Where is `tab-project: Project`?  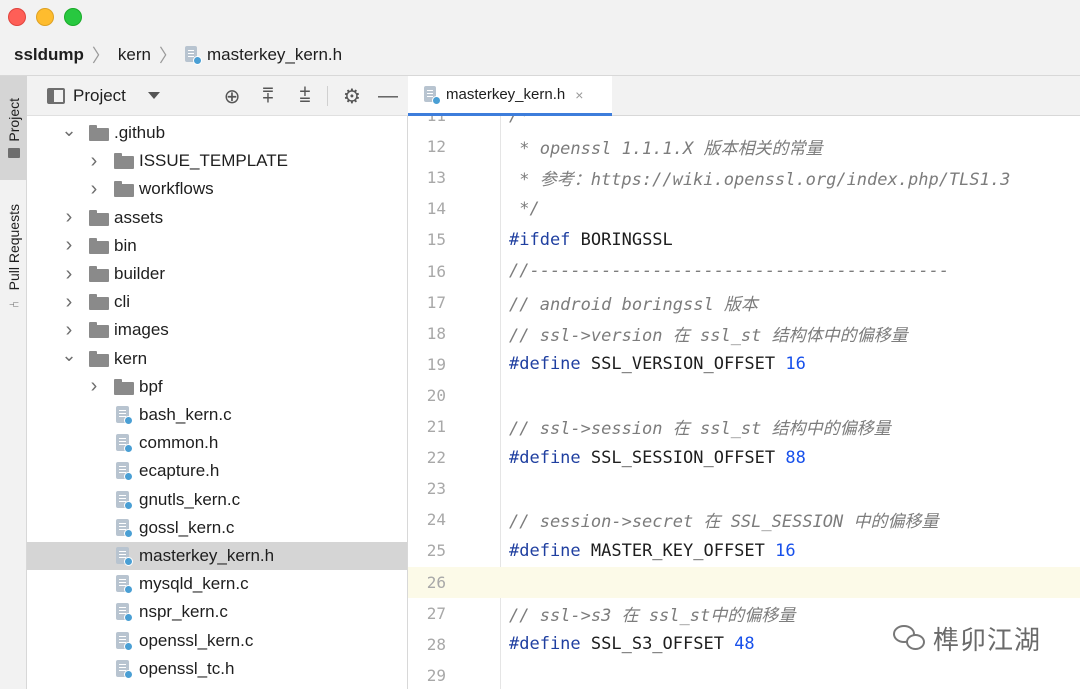 tab-project: Project is located at coordinates (13, 128).